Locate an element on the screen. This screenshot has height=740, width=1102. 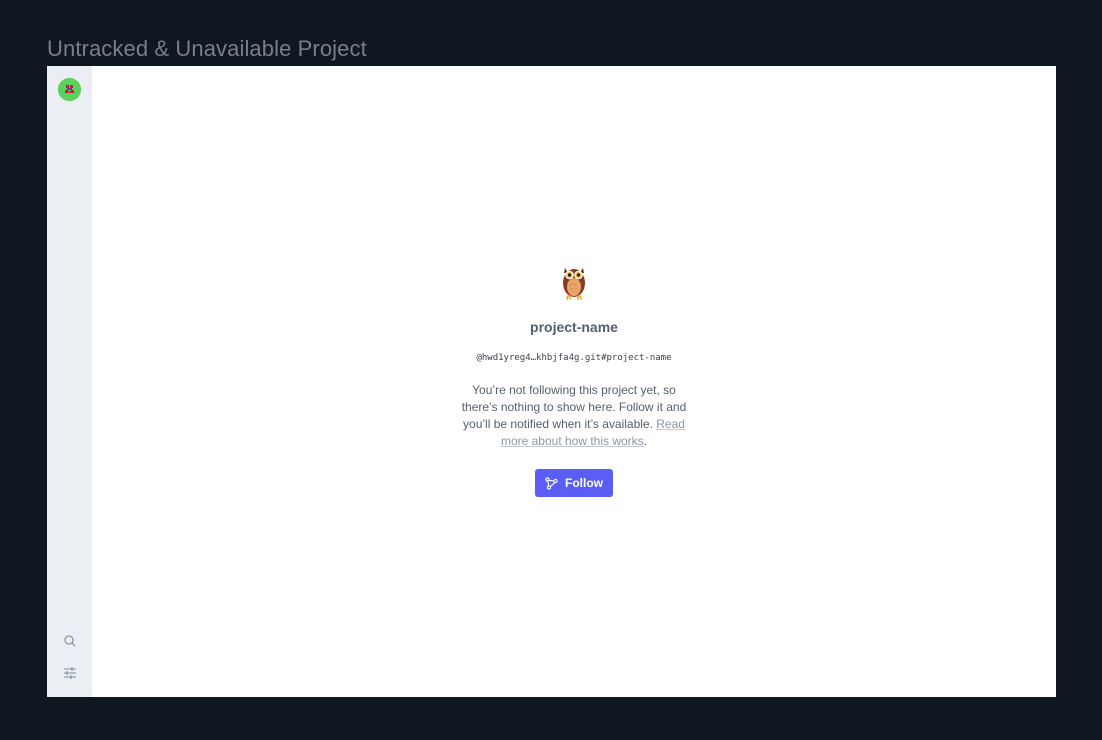
project-title: project-name is located at coordinates (574, 327).